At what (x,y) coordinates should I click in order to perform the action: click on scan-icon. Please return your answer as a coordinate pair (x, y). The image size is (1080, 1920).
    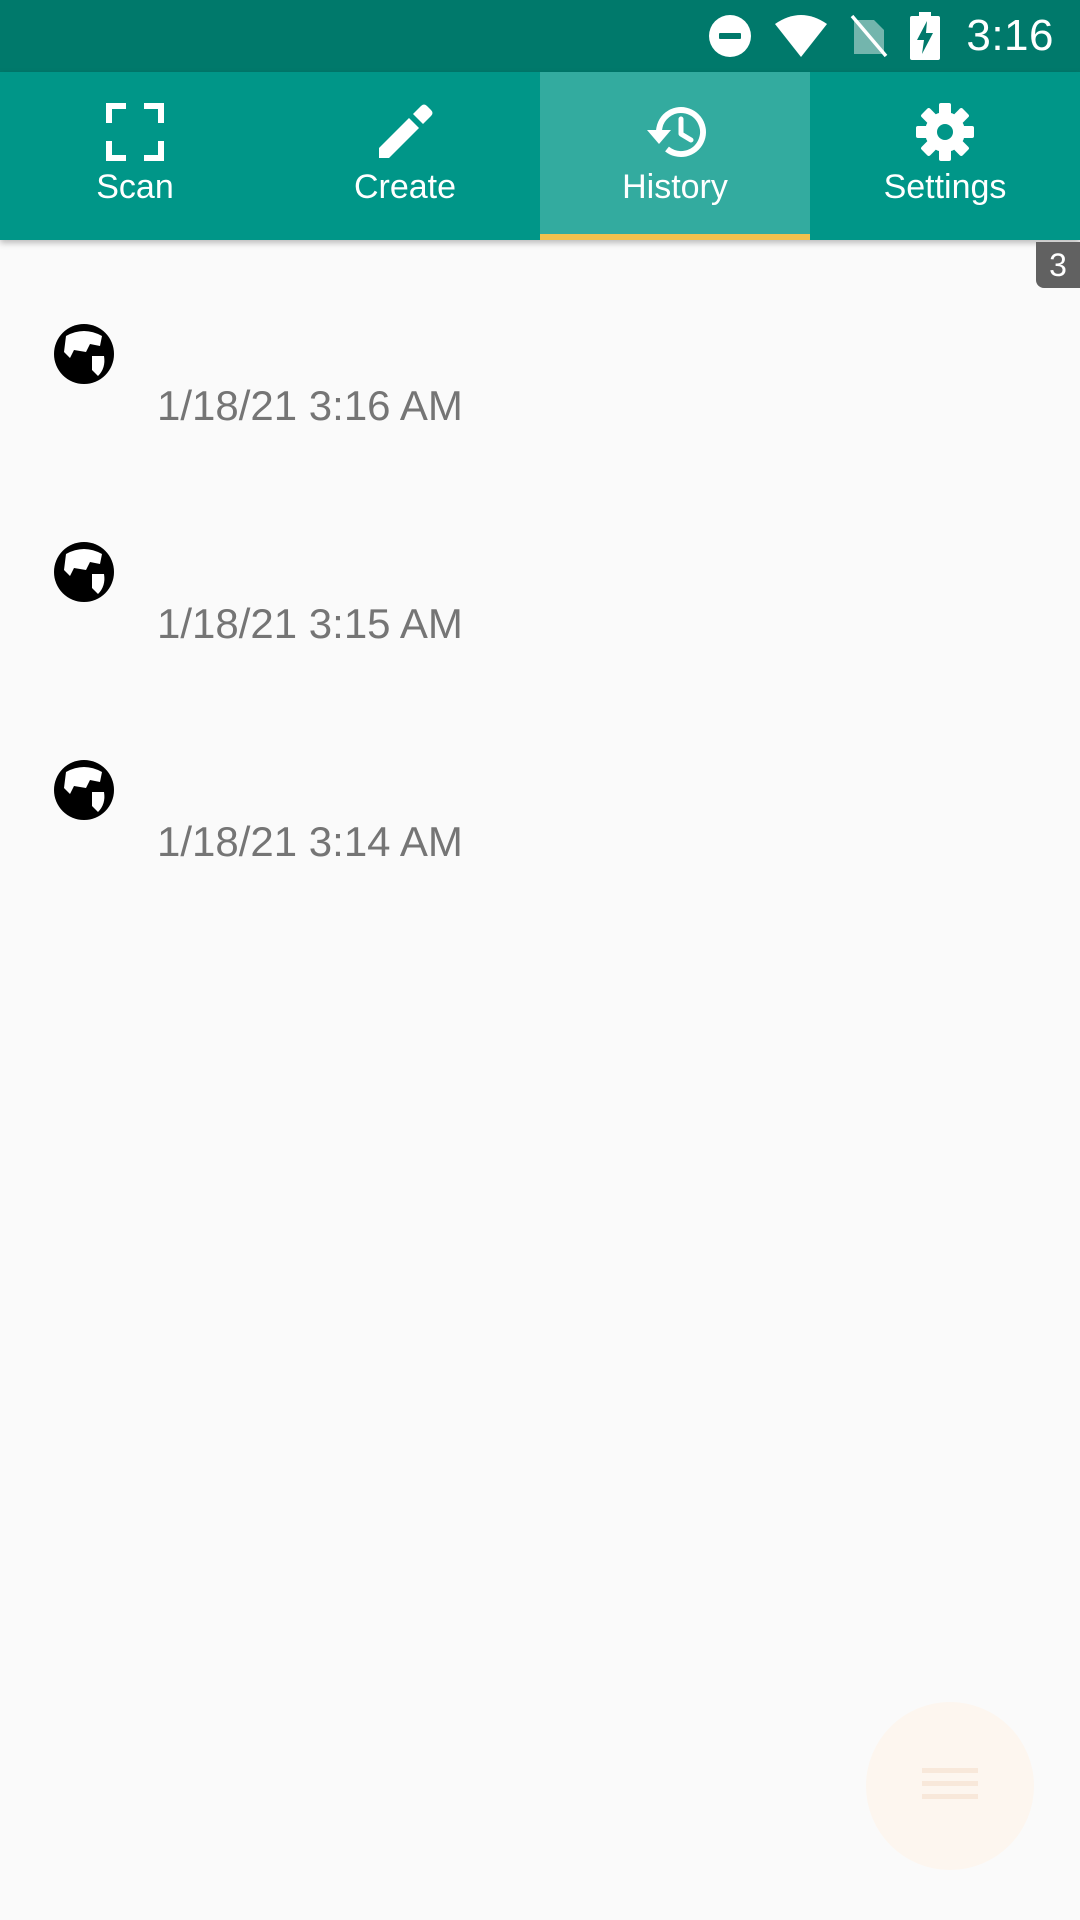
    Looking at the image, I should click on (135, 132).